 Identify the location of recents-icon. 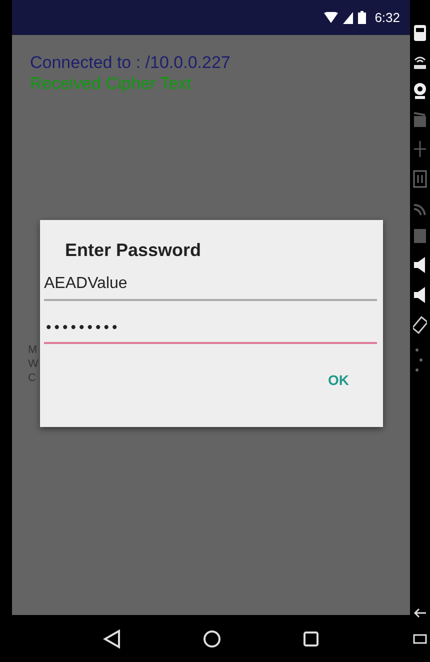
(311, 638).